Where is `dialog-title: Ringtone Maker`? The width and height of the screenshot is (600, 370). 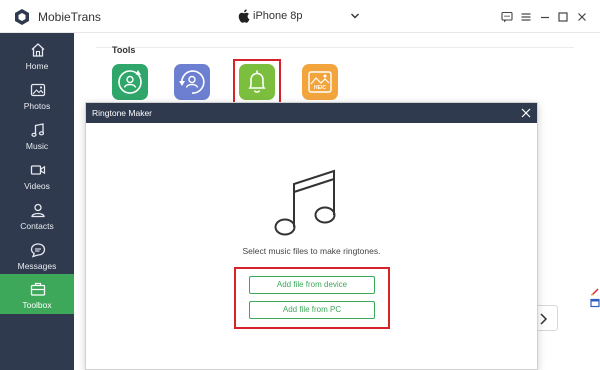
dialog-title: Ringtone Maker is located at coordinates (122, 113).